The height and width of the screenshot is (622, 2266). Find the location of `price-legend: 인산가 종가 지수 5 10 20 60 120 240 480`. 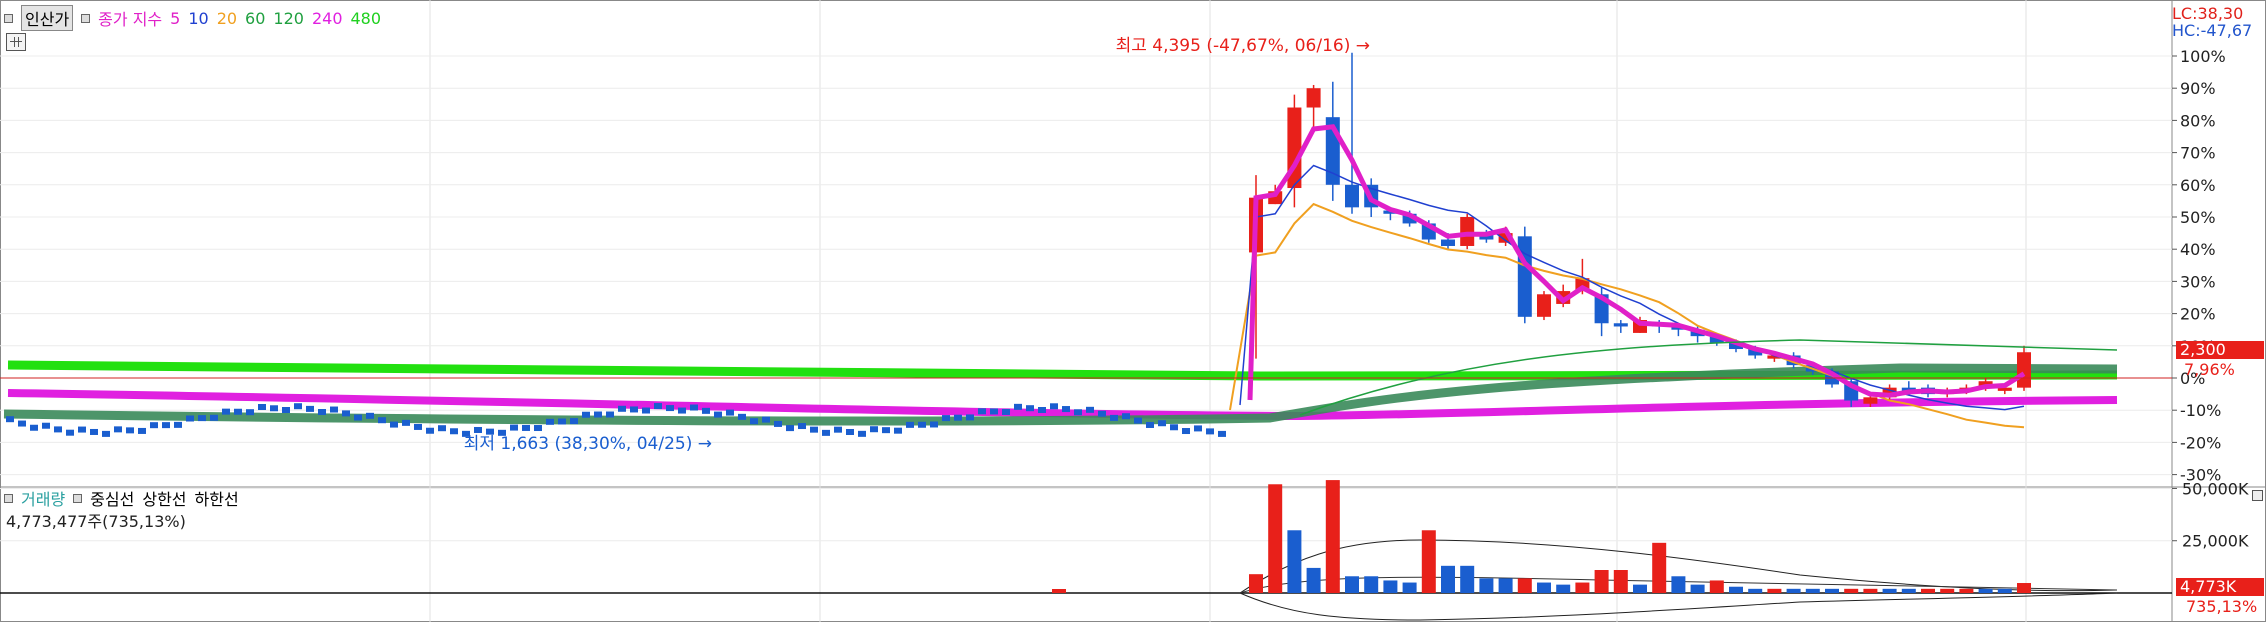

price-legend: 인산가 종가 지수 5 10 20 60 120 240 480 is located at coordinates (192, 18).